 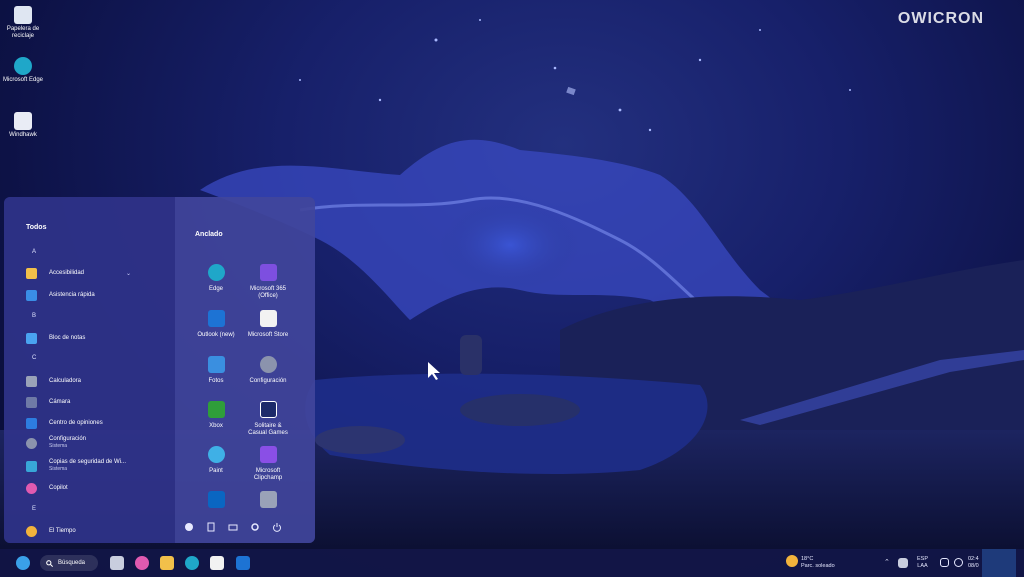 I want to click on volume-icon, so click(x=958, y=562).